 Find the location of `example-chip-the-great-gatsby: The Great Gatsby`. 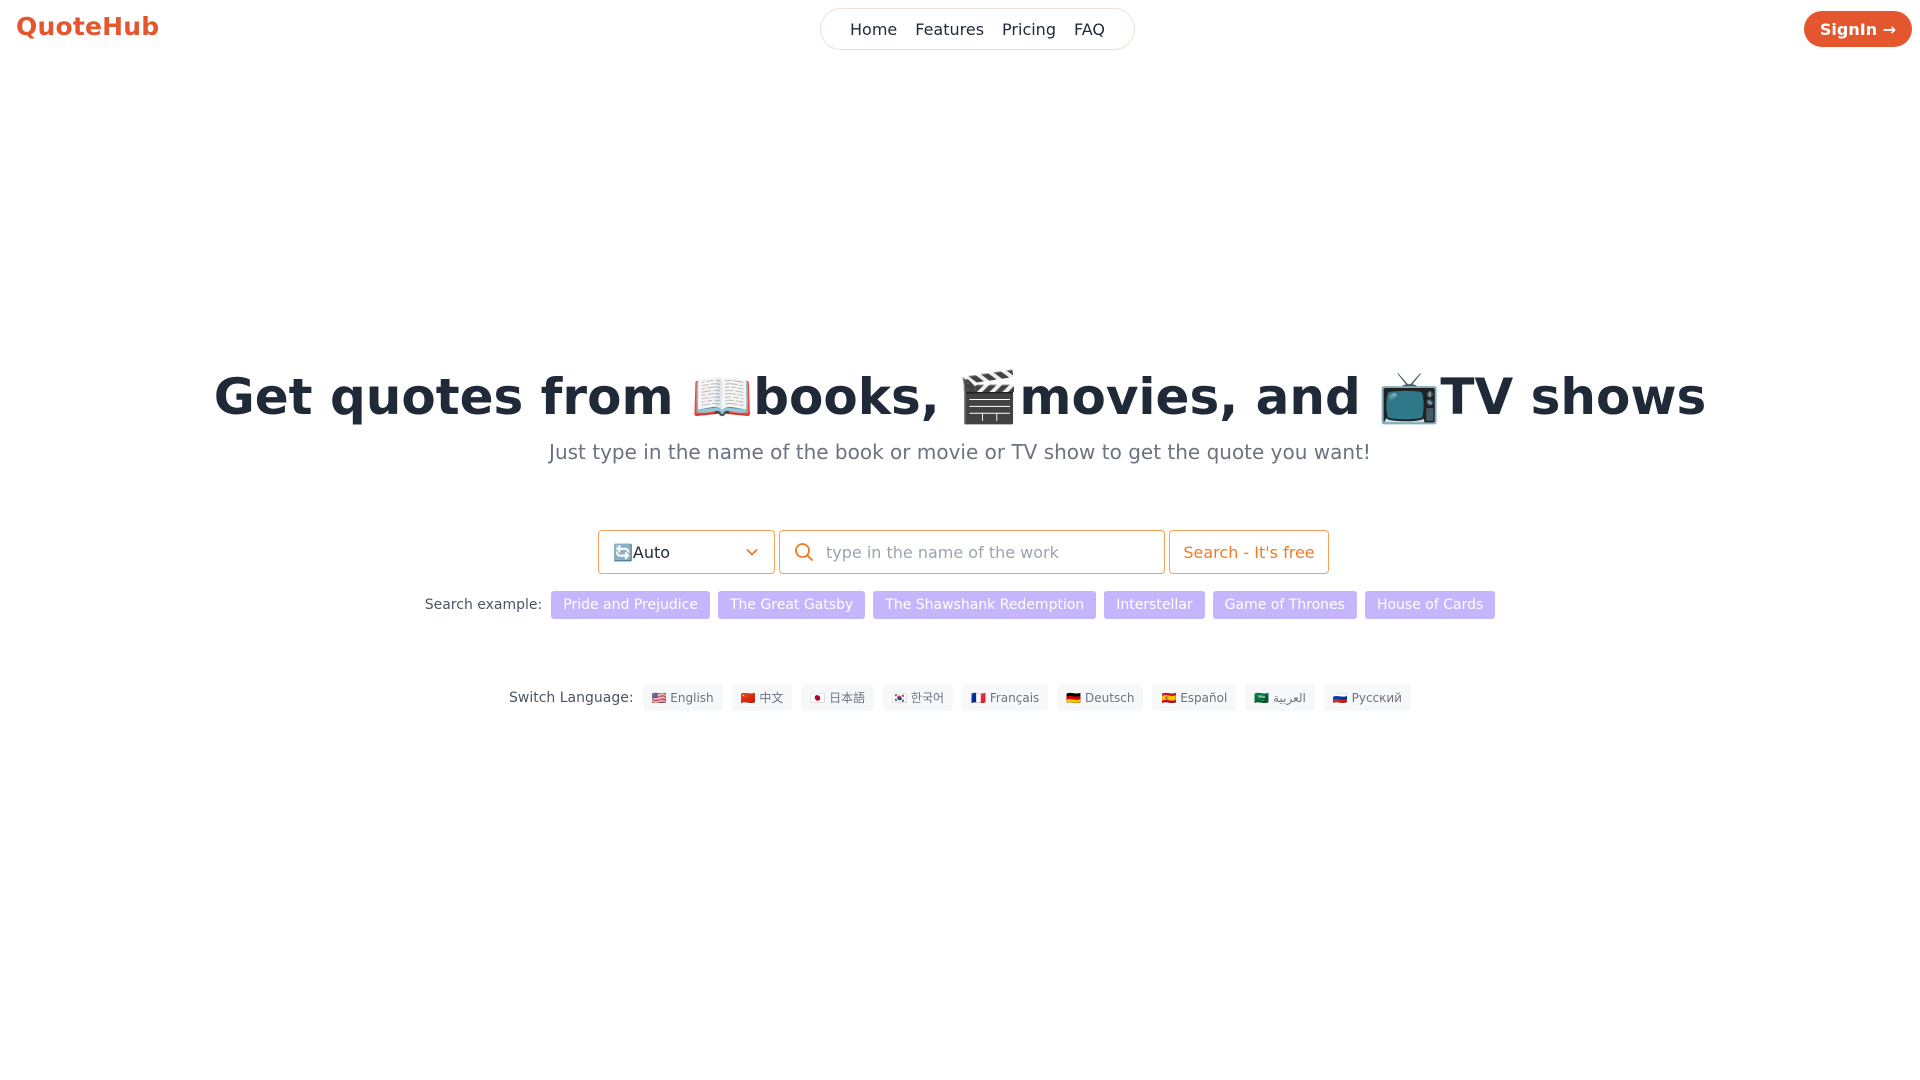

example-chip-the-great-gatsby: The Great Gatsby is located at coordinates (791, 605).